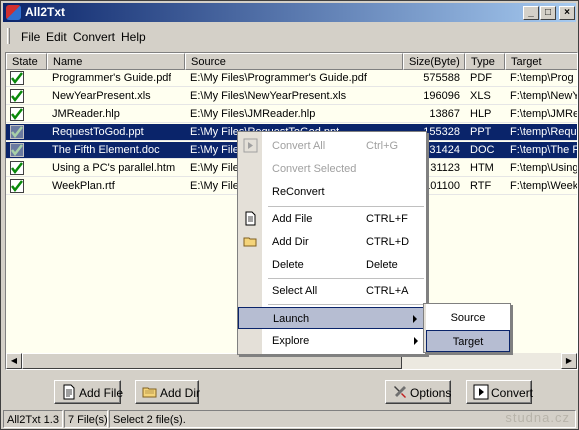 This screenshot has height=430, width=579. I want to click on row-target: F:\temp\Requ, so click(543, 132).